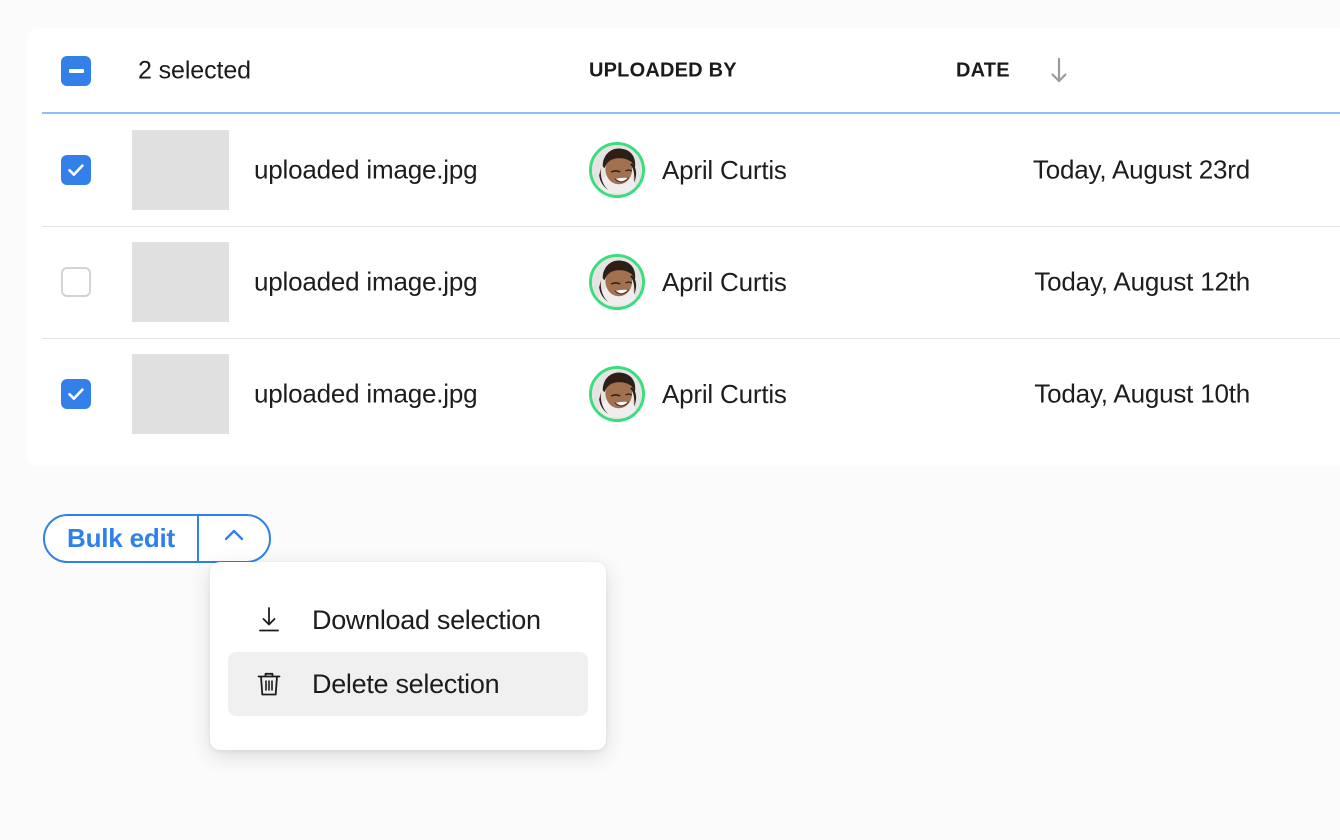 This screenshot has width=1340, height=840. I want to click on menu-item-label: Download selection, so click(426, 619).